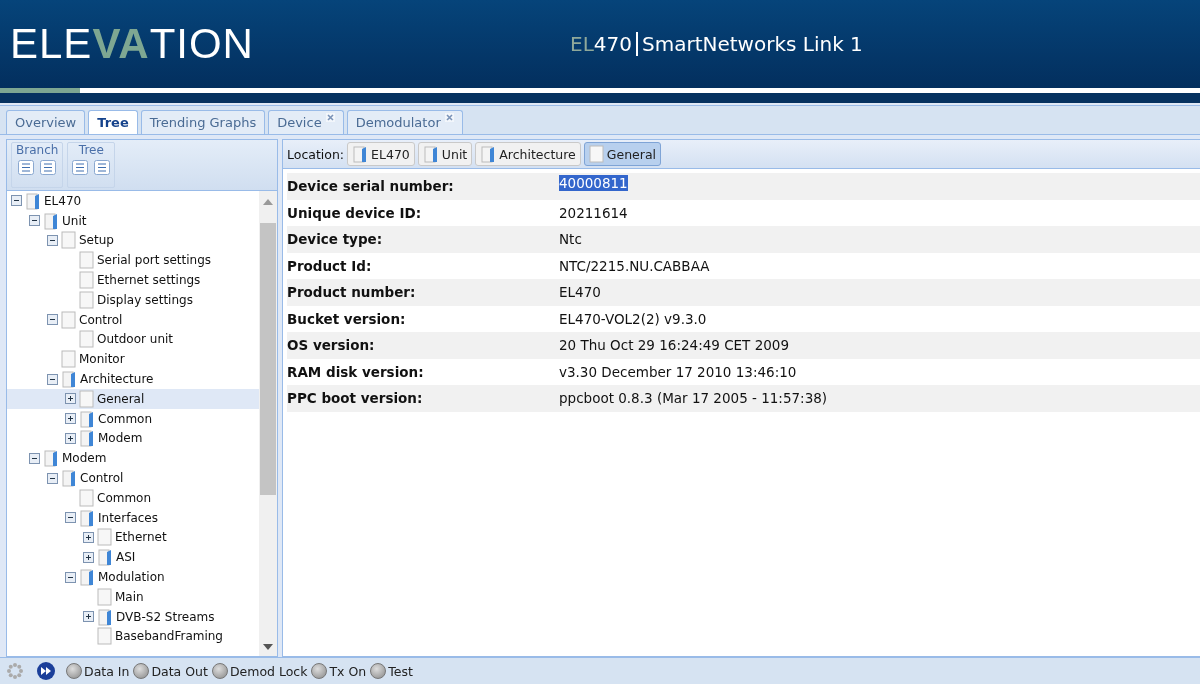 Image resolution: width=1200 pixels, height=684 pixels. I want to click on tree-item: Setup, so click(133, 240).